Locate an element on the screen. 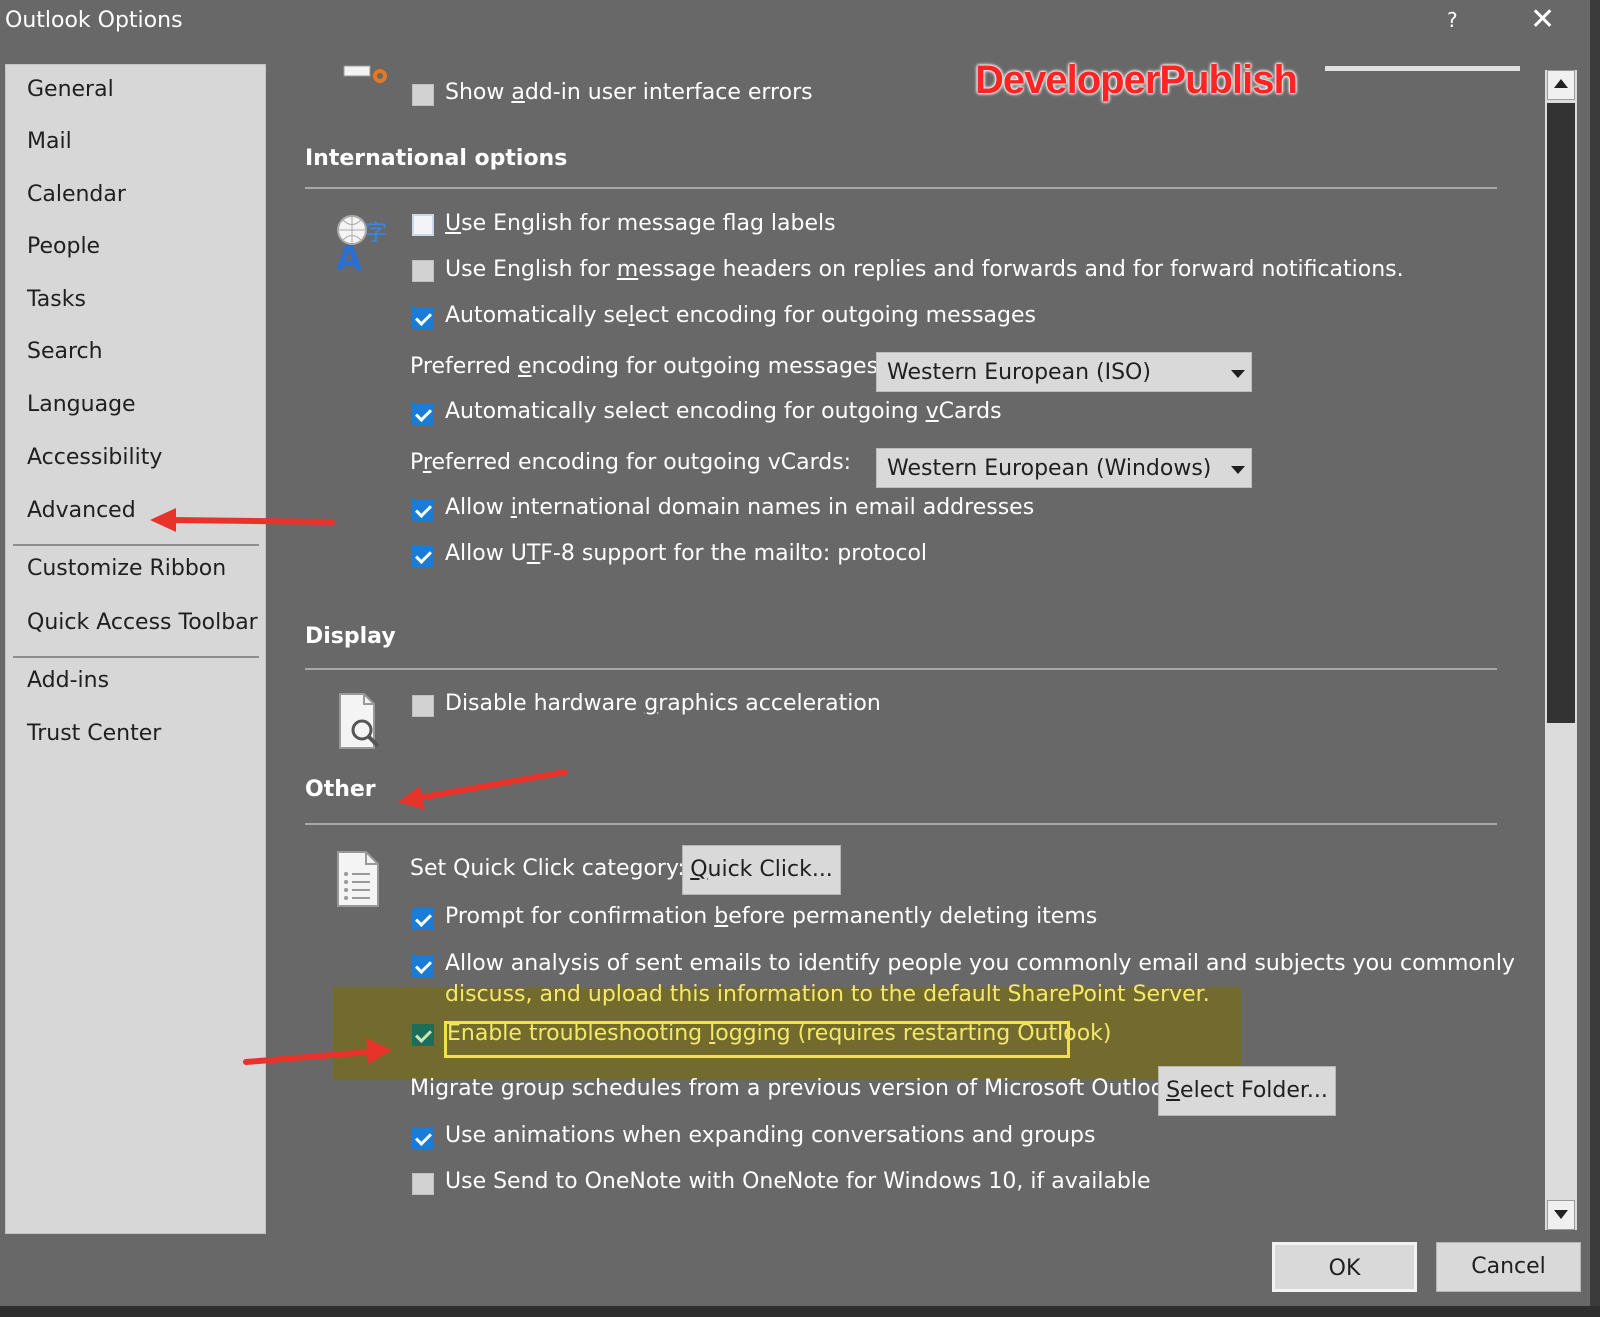 The width and height of the screenshot is (1600, 1317). disable-hw-accel-checkbox is located at coordinates (423, 706).